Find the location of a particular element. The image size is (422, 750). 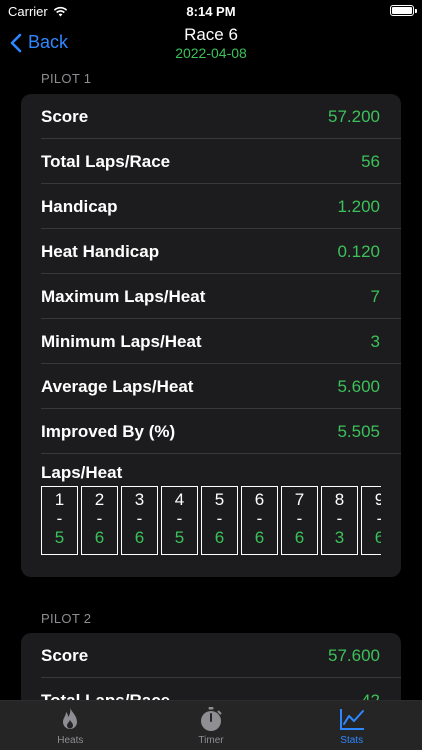

heat-number: 6 is located at coordinates (259, 499).